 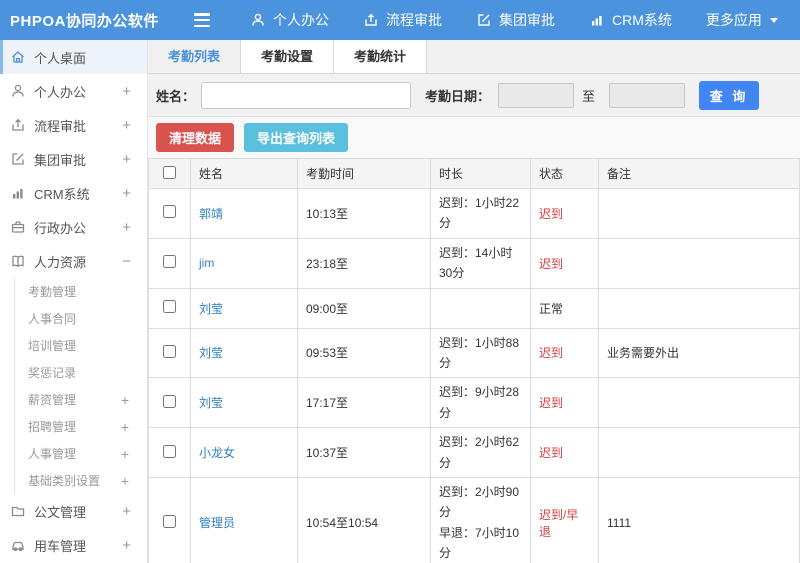 What do you see at coordinates (81, 399) in the screenshot?
I see `submenu-item-salary-management: 薪资管理 +` at bounding box center [81, 399].